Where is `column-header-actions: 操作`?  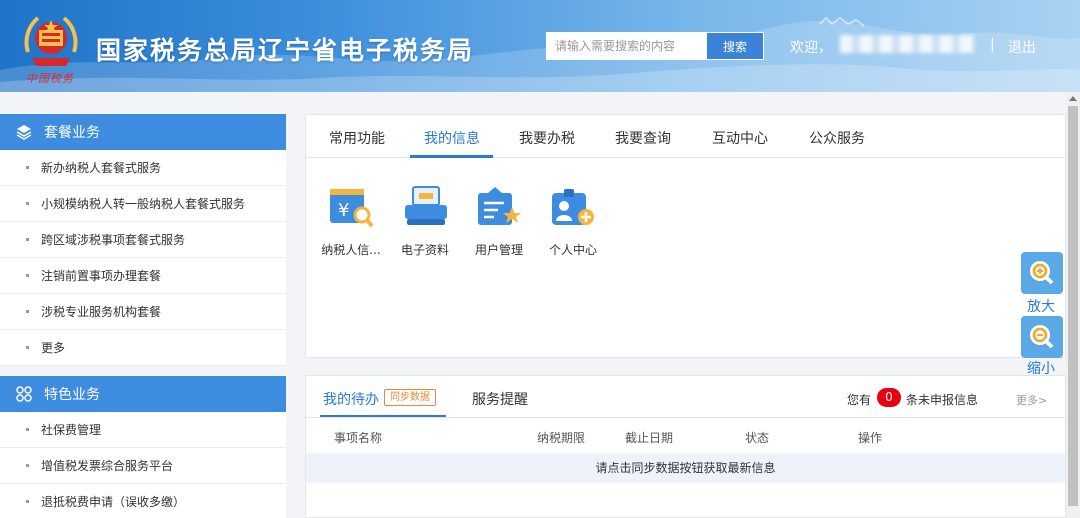 column-header-actions: 操作 is located at coordinates (870, 438).